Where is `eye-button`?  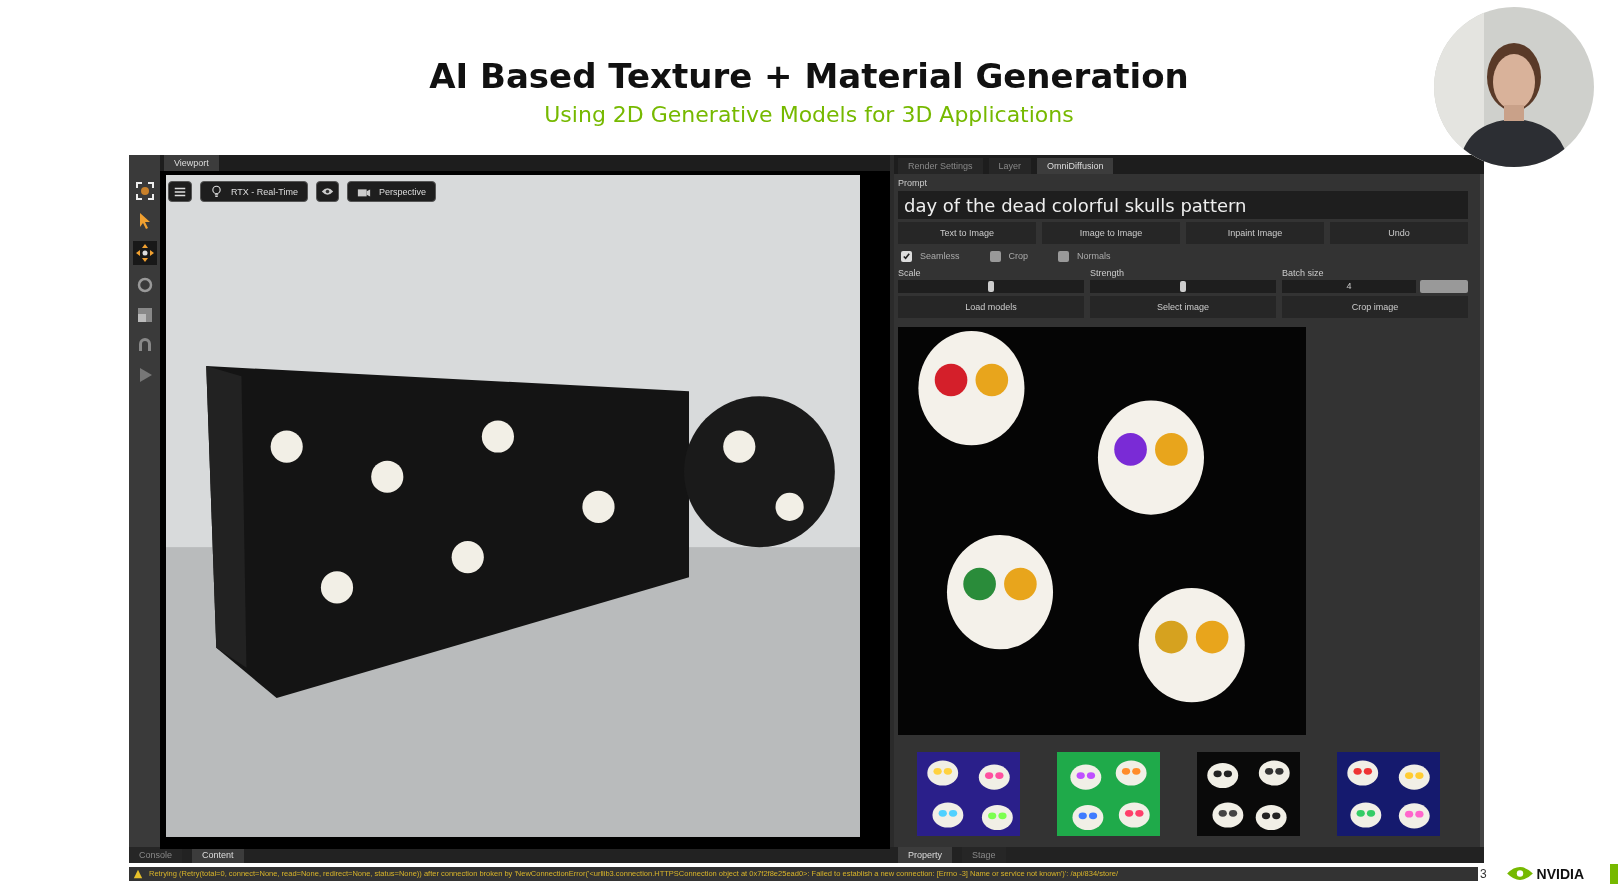
eye-button is located at coordinates (327, 191).